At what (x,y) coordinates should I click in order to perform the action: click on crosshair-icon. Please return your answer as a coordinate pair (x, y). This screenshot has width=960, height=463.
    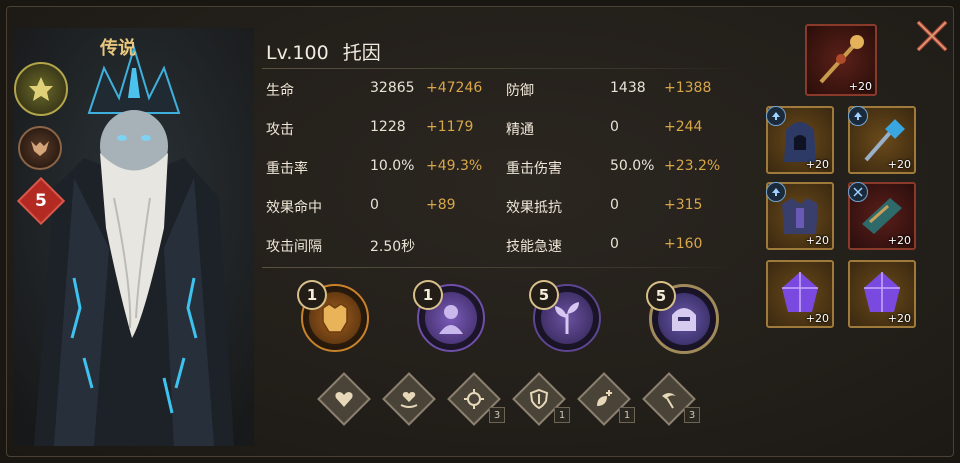
    Looking at the image, I should click on (474, 399).